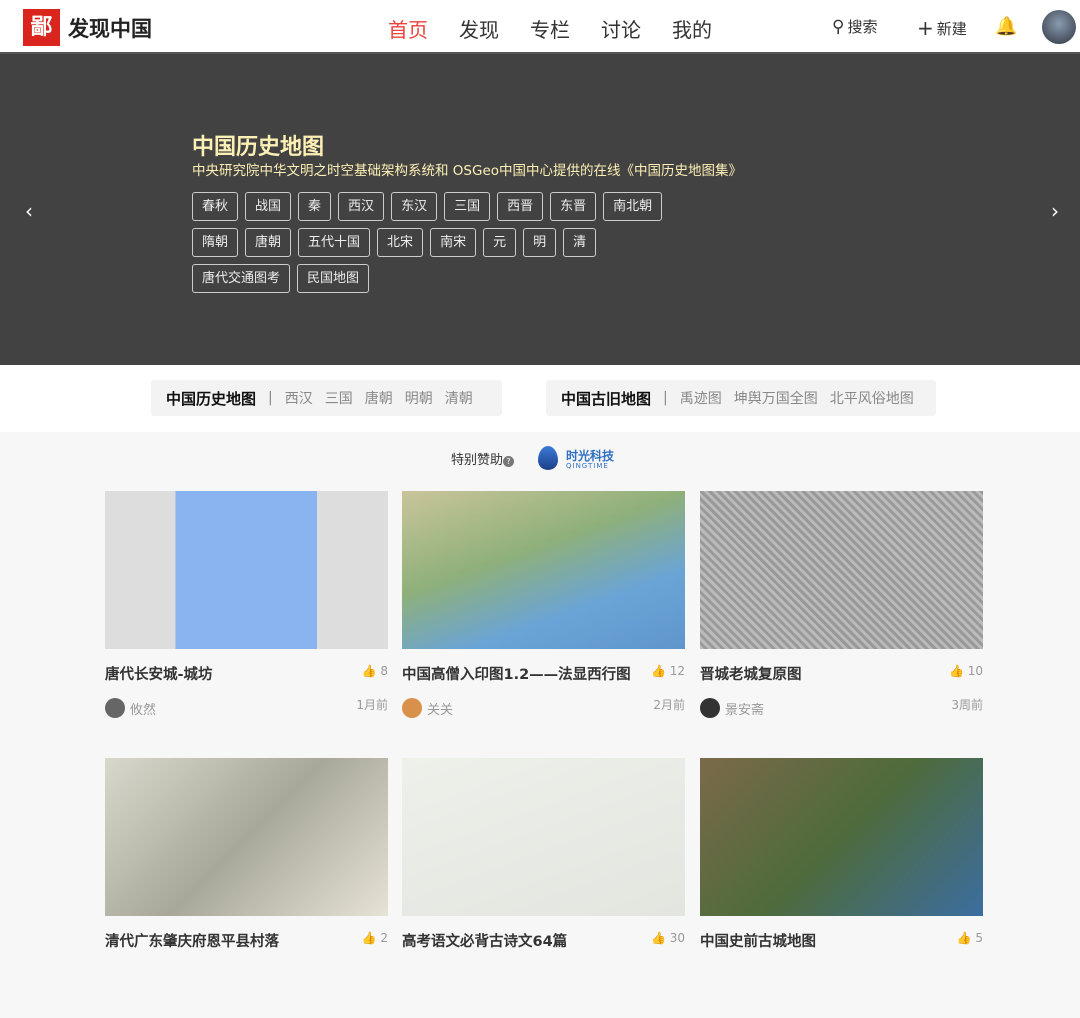 The width and height of the screenshot is (1080, 1018). What do you see at coordinates (967, 705) in the screenshot?
I see `card-time: 3周前` at bounding box center [967, 705].